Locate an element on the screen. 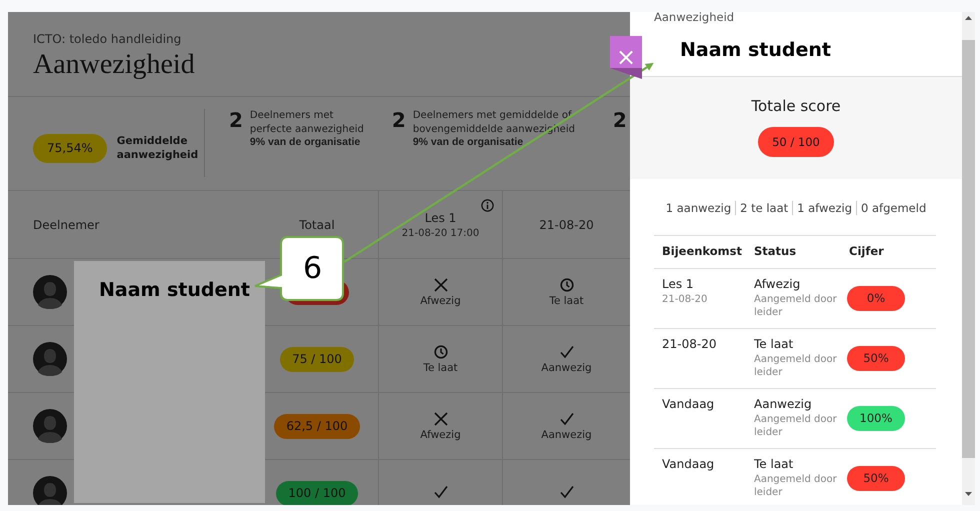 This screenshot has width=980, height=511. column-header: Status is located at coordinates (793, 252).